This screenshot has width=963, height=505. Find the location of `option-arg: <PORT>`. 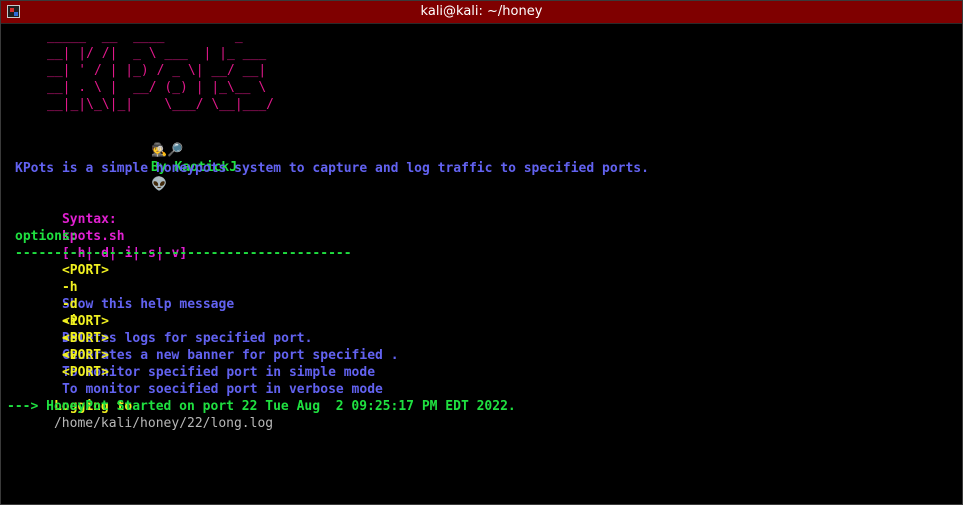

option-arg: <PORT> is located at coordinates (85, 372).